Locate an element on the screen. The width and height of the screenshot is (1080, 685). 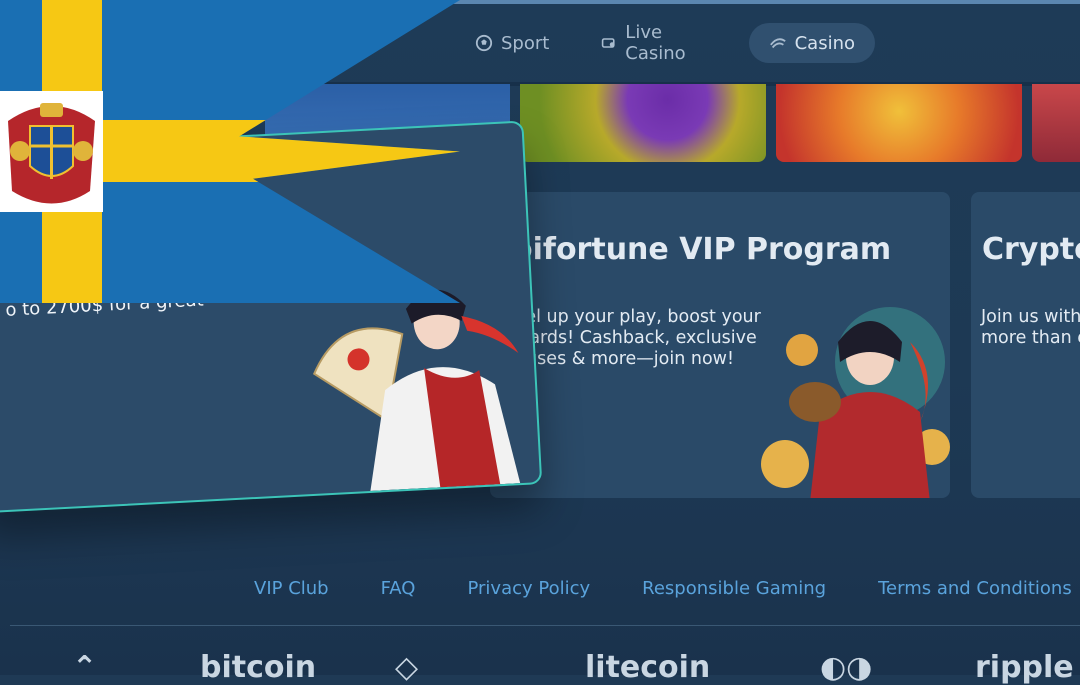
tab-casino: Casino is located at coordinates (811, 43).